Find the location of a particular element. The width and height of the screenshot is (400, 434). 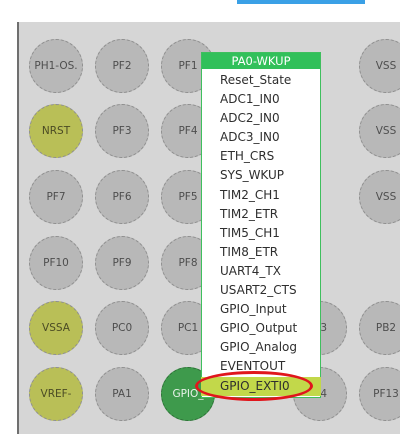

pin-pf10: PF10 is located at coordinates (56, 263).